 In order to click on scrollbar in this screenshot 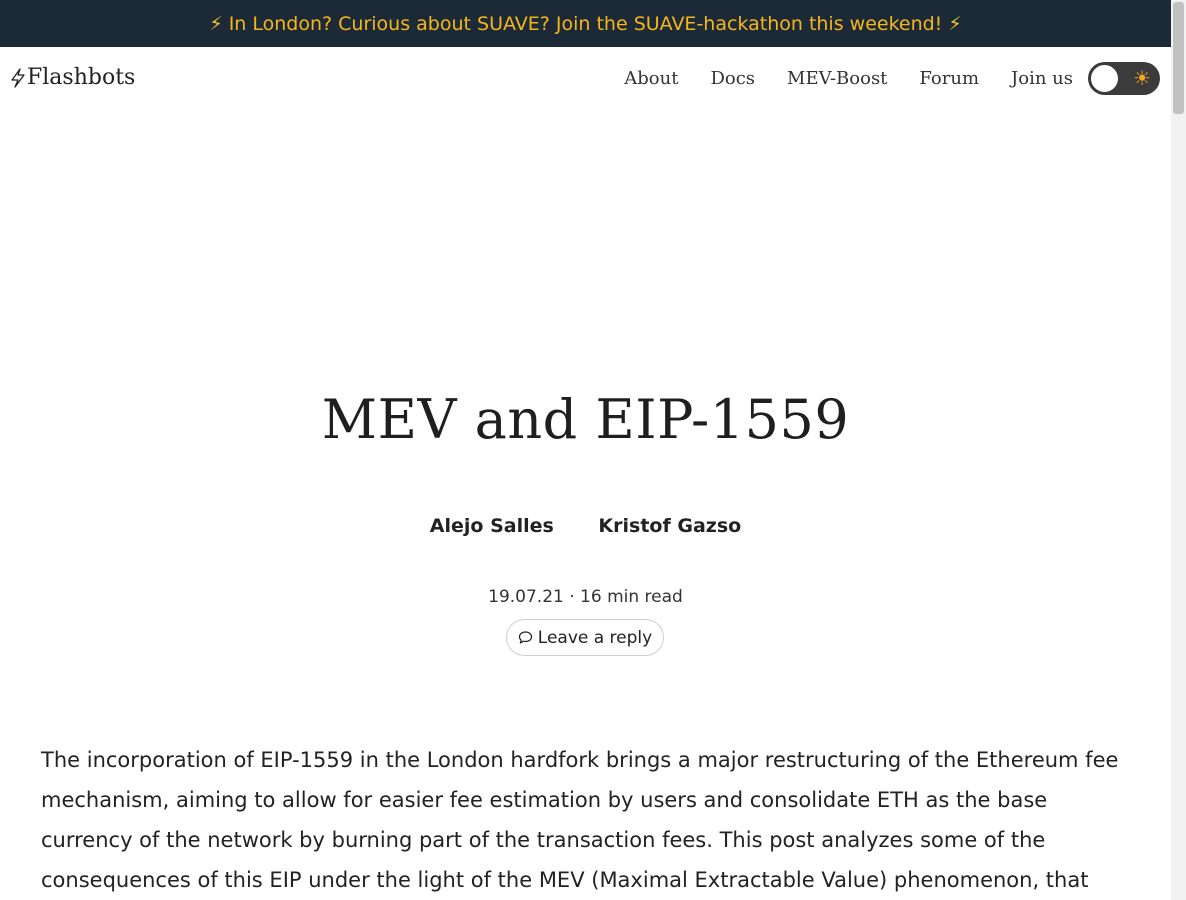, I will do `click(1178, 450)`.